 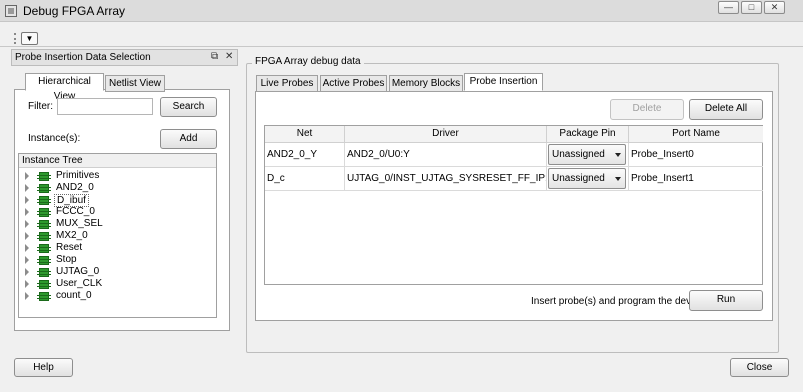 I want to click on delete-button: Delete, so click(x=647, y=109).